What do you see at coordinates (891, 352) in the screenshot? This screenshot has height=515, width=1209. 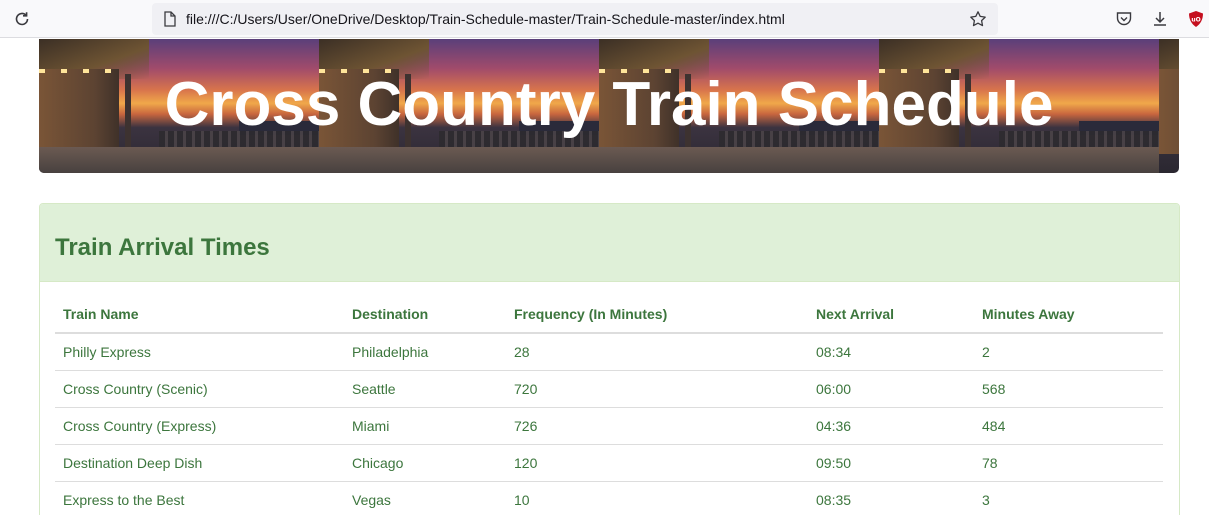 I see `cell-next-arrival: 08:34` at bounding box center [891, 352].